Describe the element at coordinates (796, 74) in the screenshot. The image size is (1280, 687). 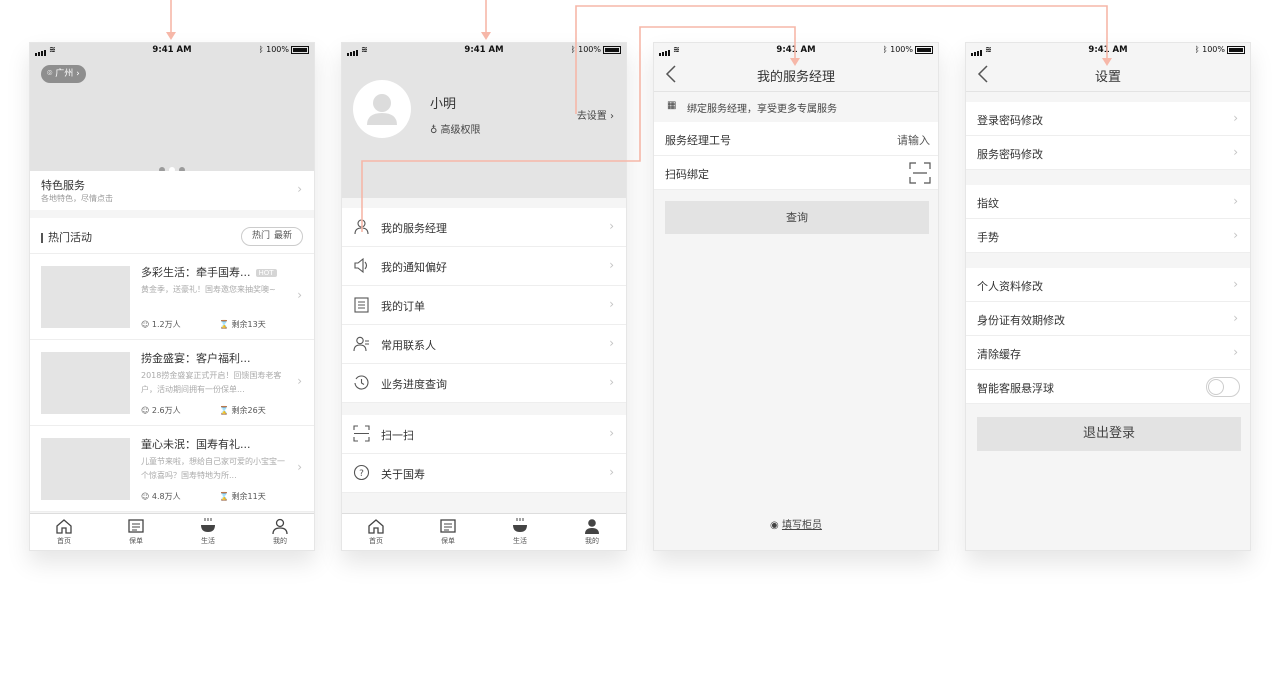
I see `nav-bar: 我的服务经理` at that location.